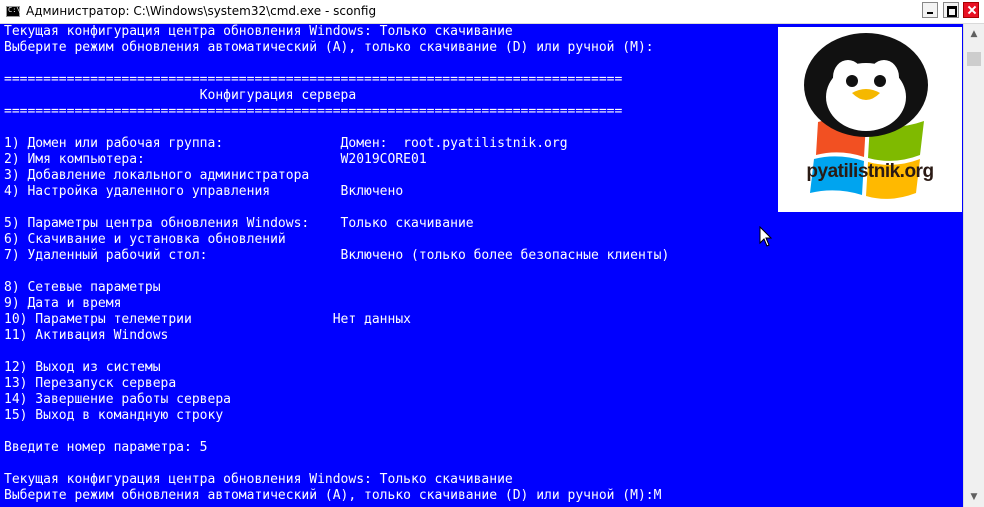 This screenshot has height=507, width=984. I want to click on console-line: 13) Перезапуск сервера, so click(90, 383).